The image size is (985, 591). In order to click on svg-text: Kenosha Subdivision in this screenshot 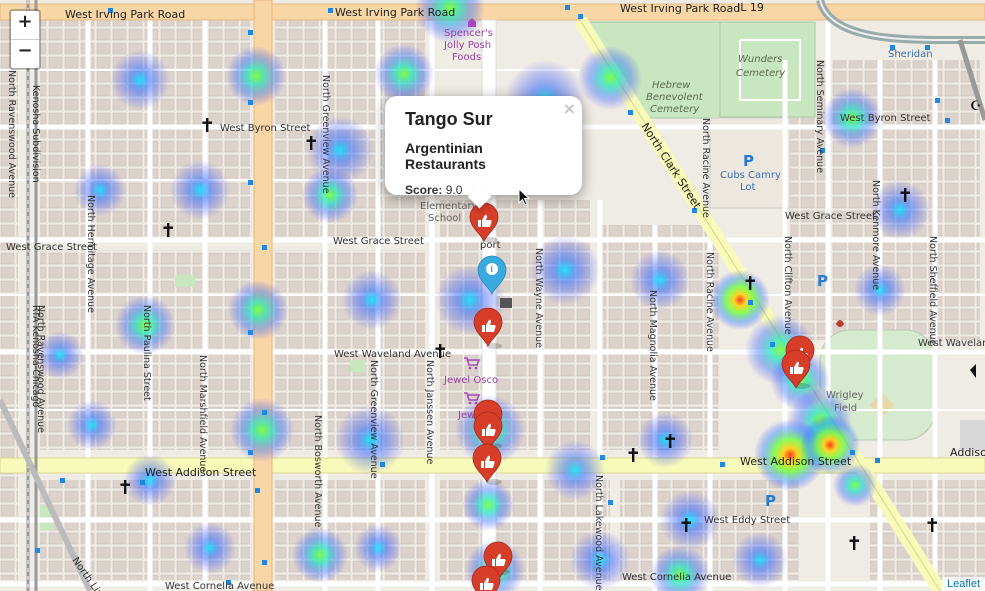, I will do `click(35, 134)`.